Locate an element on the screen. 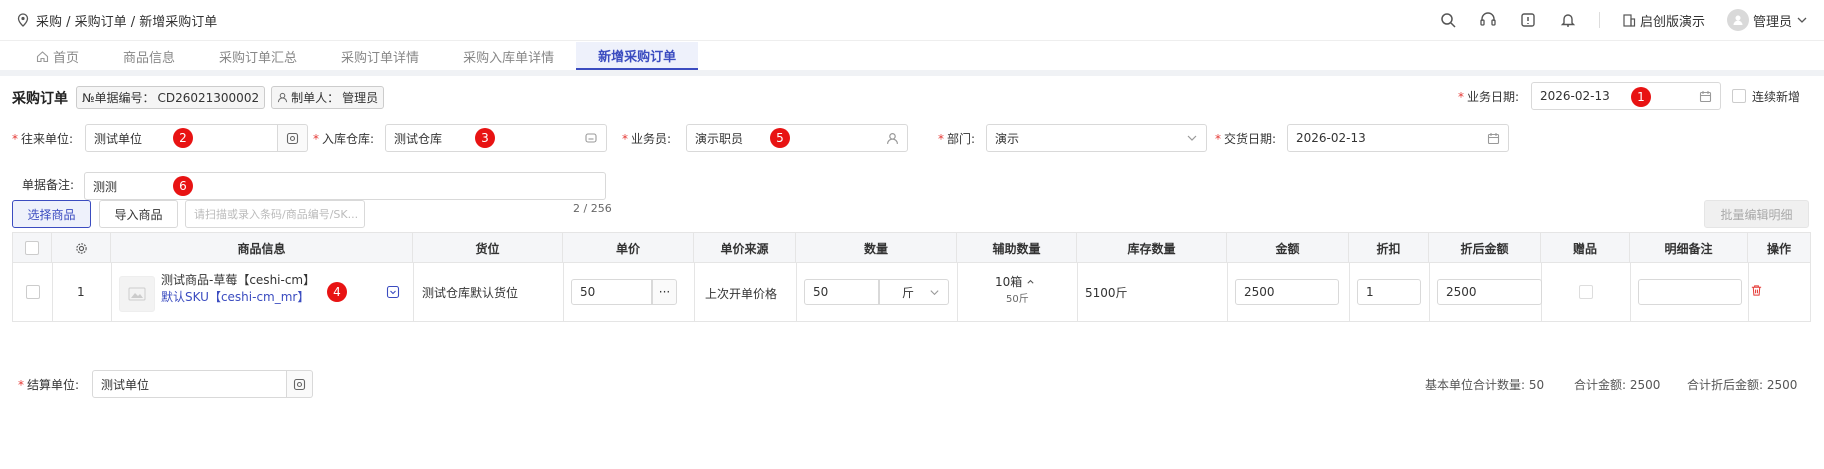 The width and height of the screenshot is (1824, 469). tab-po-detail: 采购订单详情 is located at coordinates (380, 56).